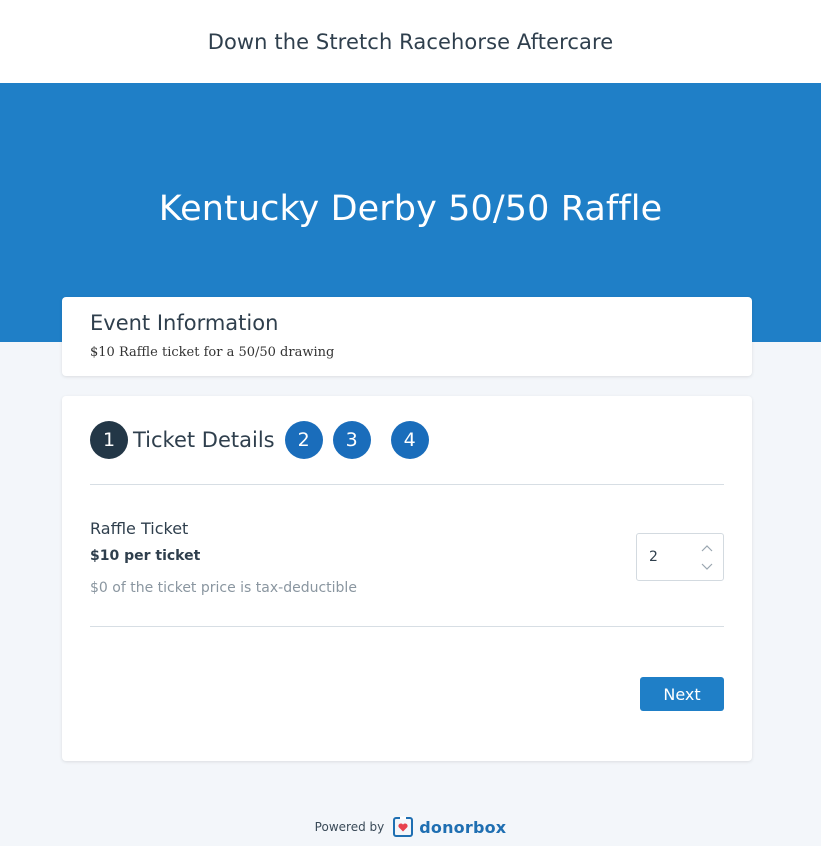 This screenshot has width=821, height=846. What do you see at coordinates (109, 440) in the screenshot?
I see `step-1: 1` at bounding box center [109, 440].